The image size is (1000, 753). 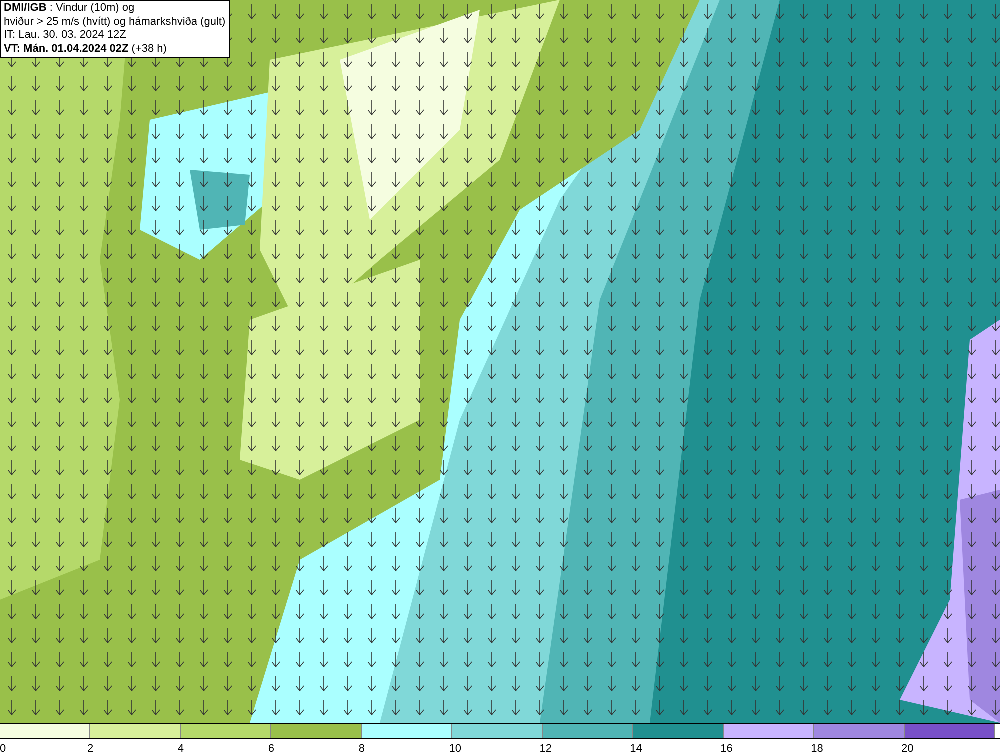 What do you see at coordinates (361, 748) in the screenshot?
I see `legend-label: 8` at bounding box center [361, 748].